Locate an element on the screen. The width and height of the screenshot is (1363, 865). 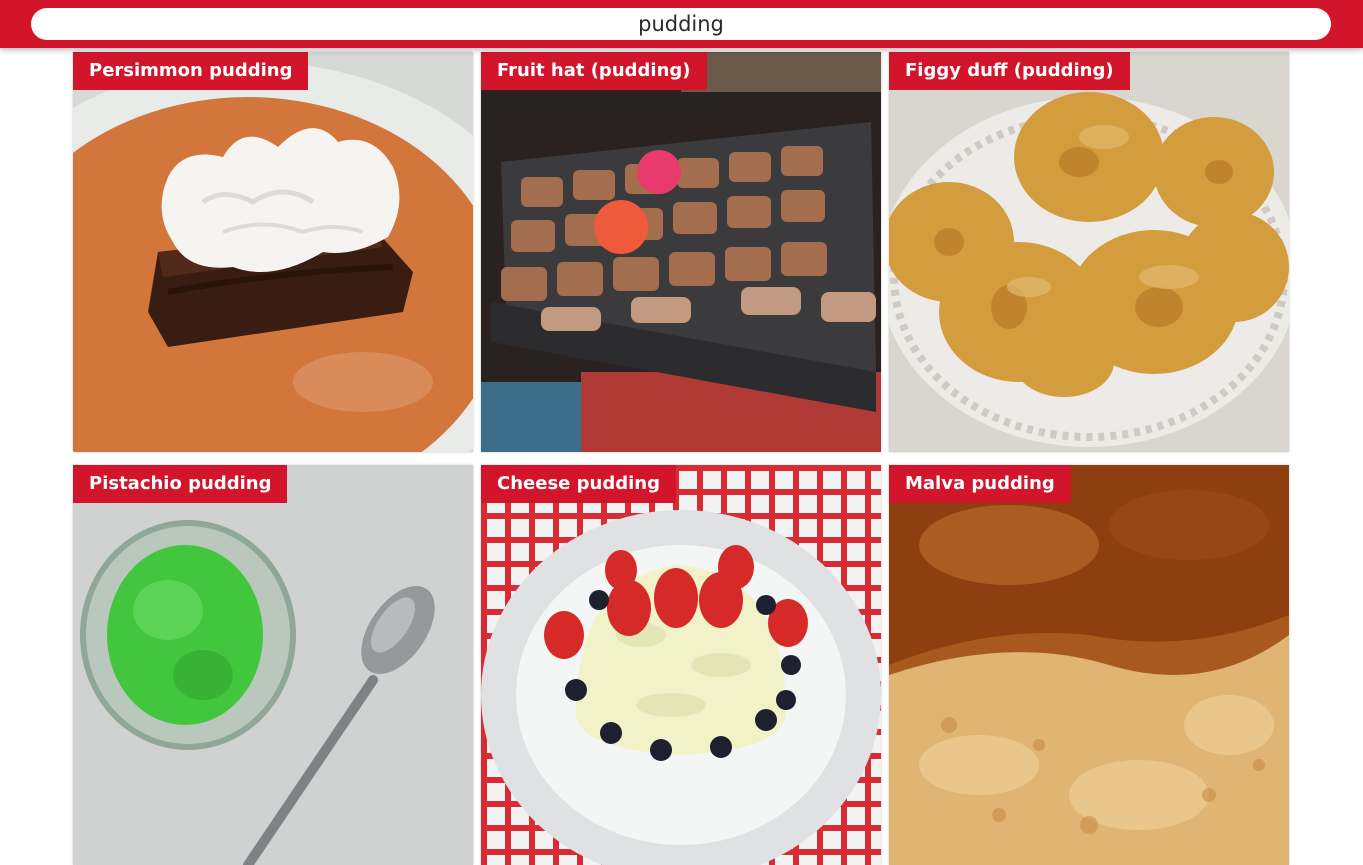
result-card-persimmon-pudding: Persimmon pudding is located at coordinates (273, 252).